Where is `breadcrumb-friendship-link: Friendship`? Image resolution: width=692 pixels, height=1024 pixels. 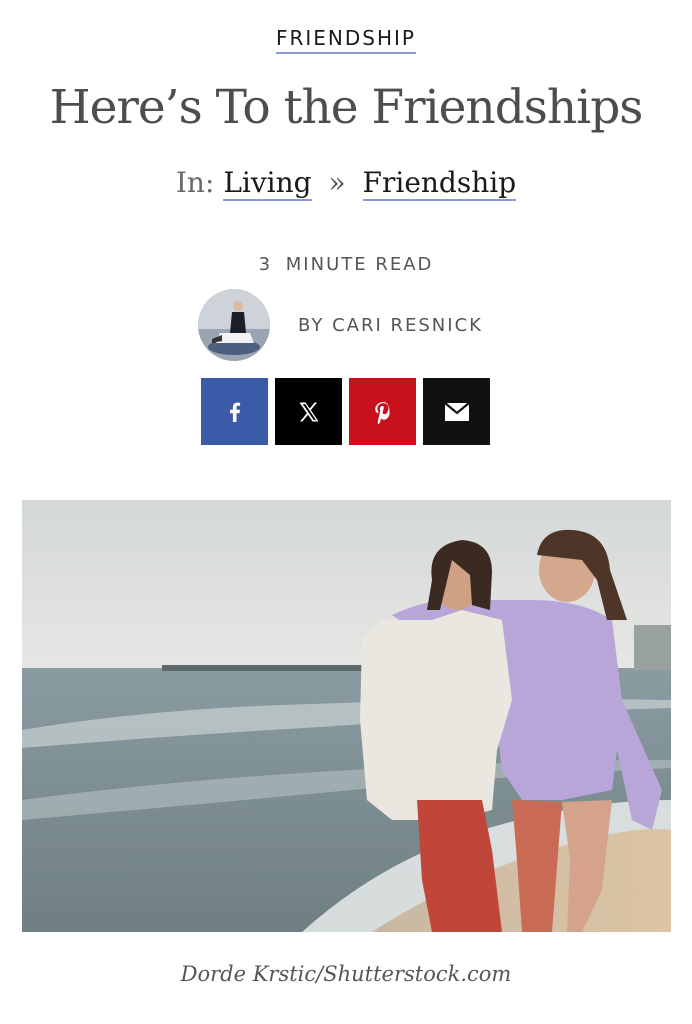 breadcrumb-friendship-link: Friendship is located at coordinates (439, 183).